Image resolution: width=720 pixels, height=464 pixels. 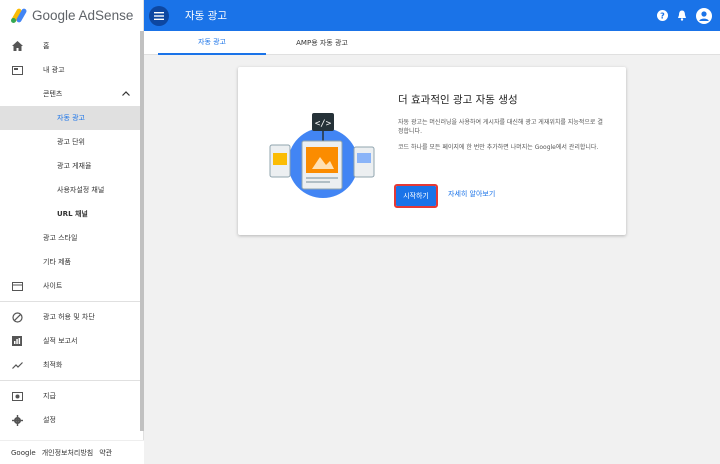 I want to click on account-avatar, so click(x=704, y=15).